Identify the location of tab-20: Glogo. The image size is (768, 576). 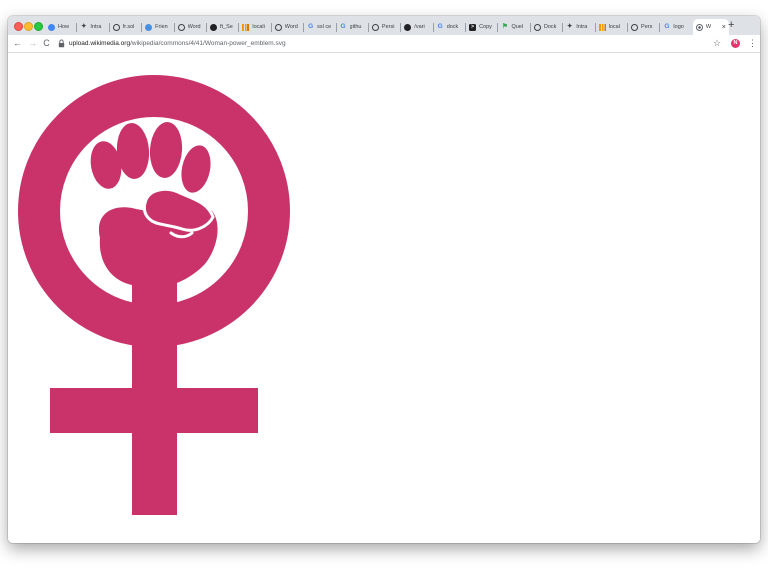
(676, 27).